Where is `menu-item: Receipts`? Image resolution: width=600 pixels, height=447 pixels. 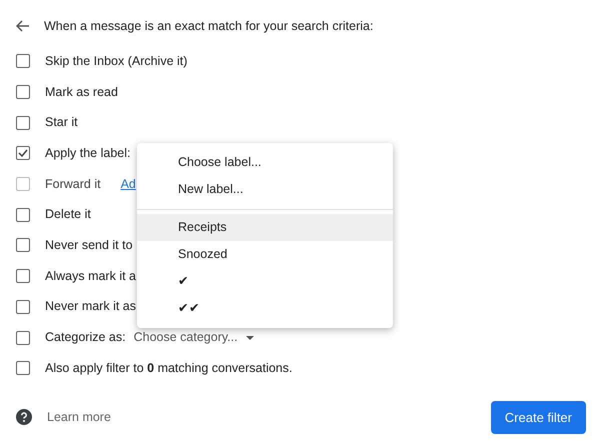
menu-item: Receipts is located at coordinates (265, 227).